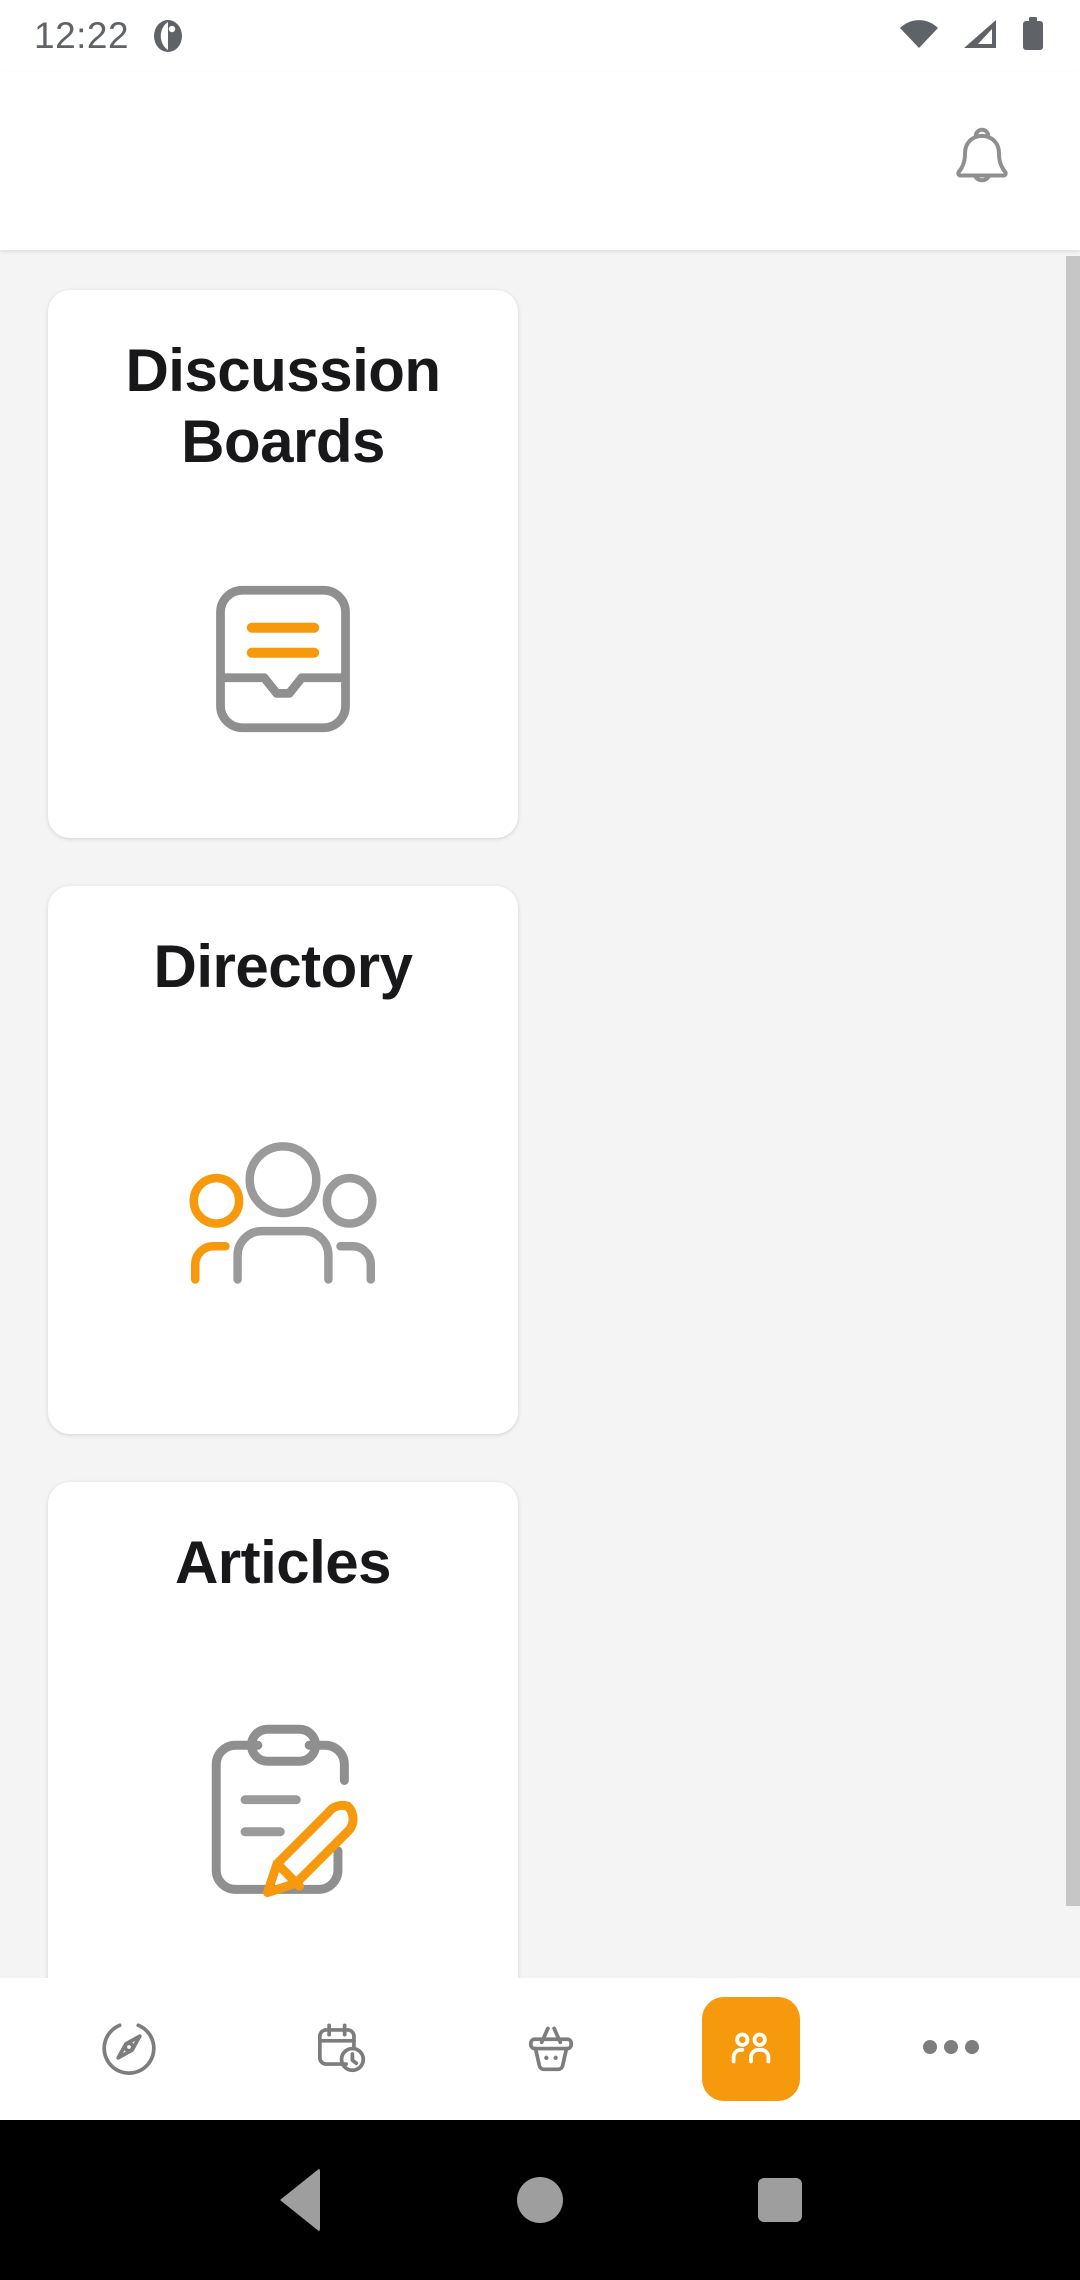 This screenshot has width=1080, height=2280. I want to click on basket-icon, so click(551, 2049).